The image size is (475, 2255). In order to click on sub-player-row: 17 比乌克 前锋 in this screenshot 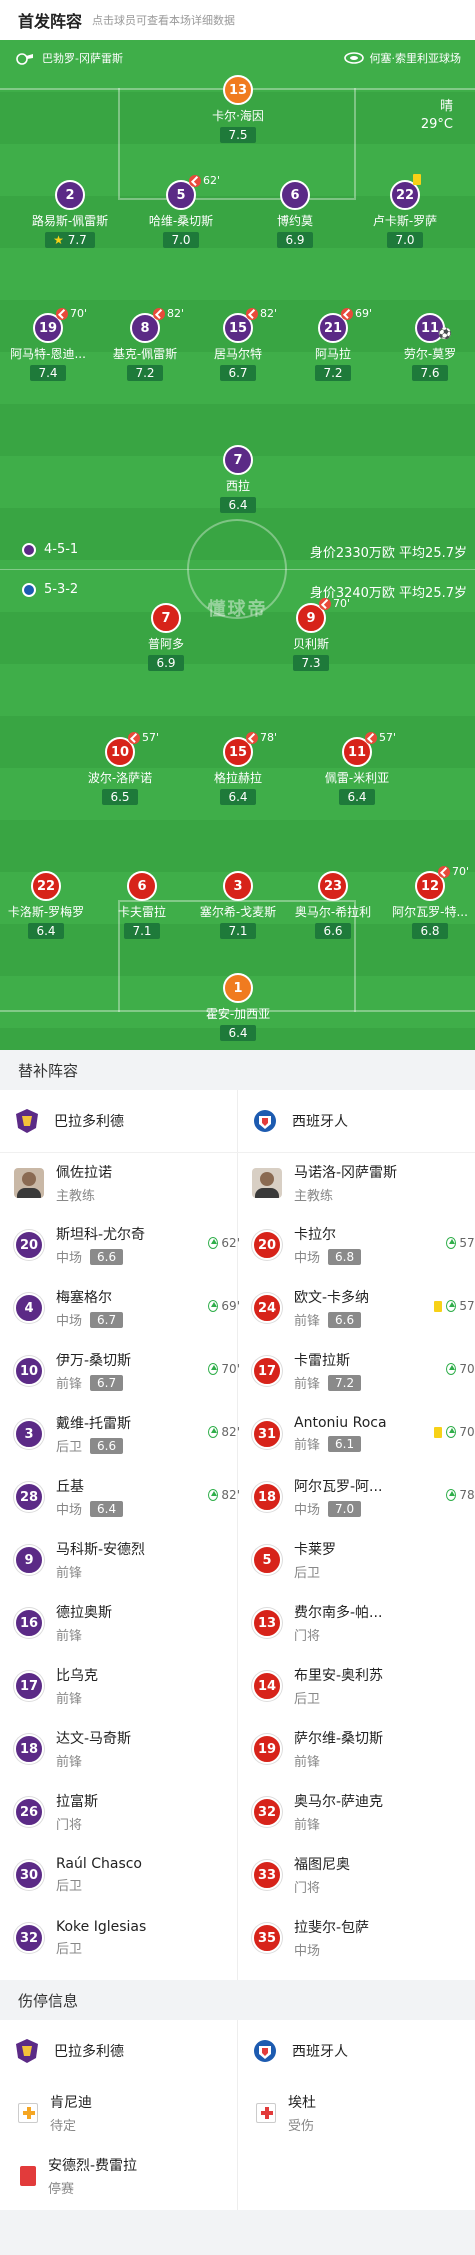, I will do `click(132, 1686)`.